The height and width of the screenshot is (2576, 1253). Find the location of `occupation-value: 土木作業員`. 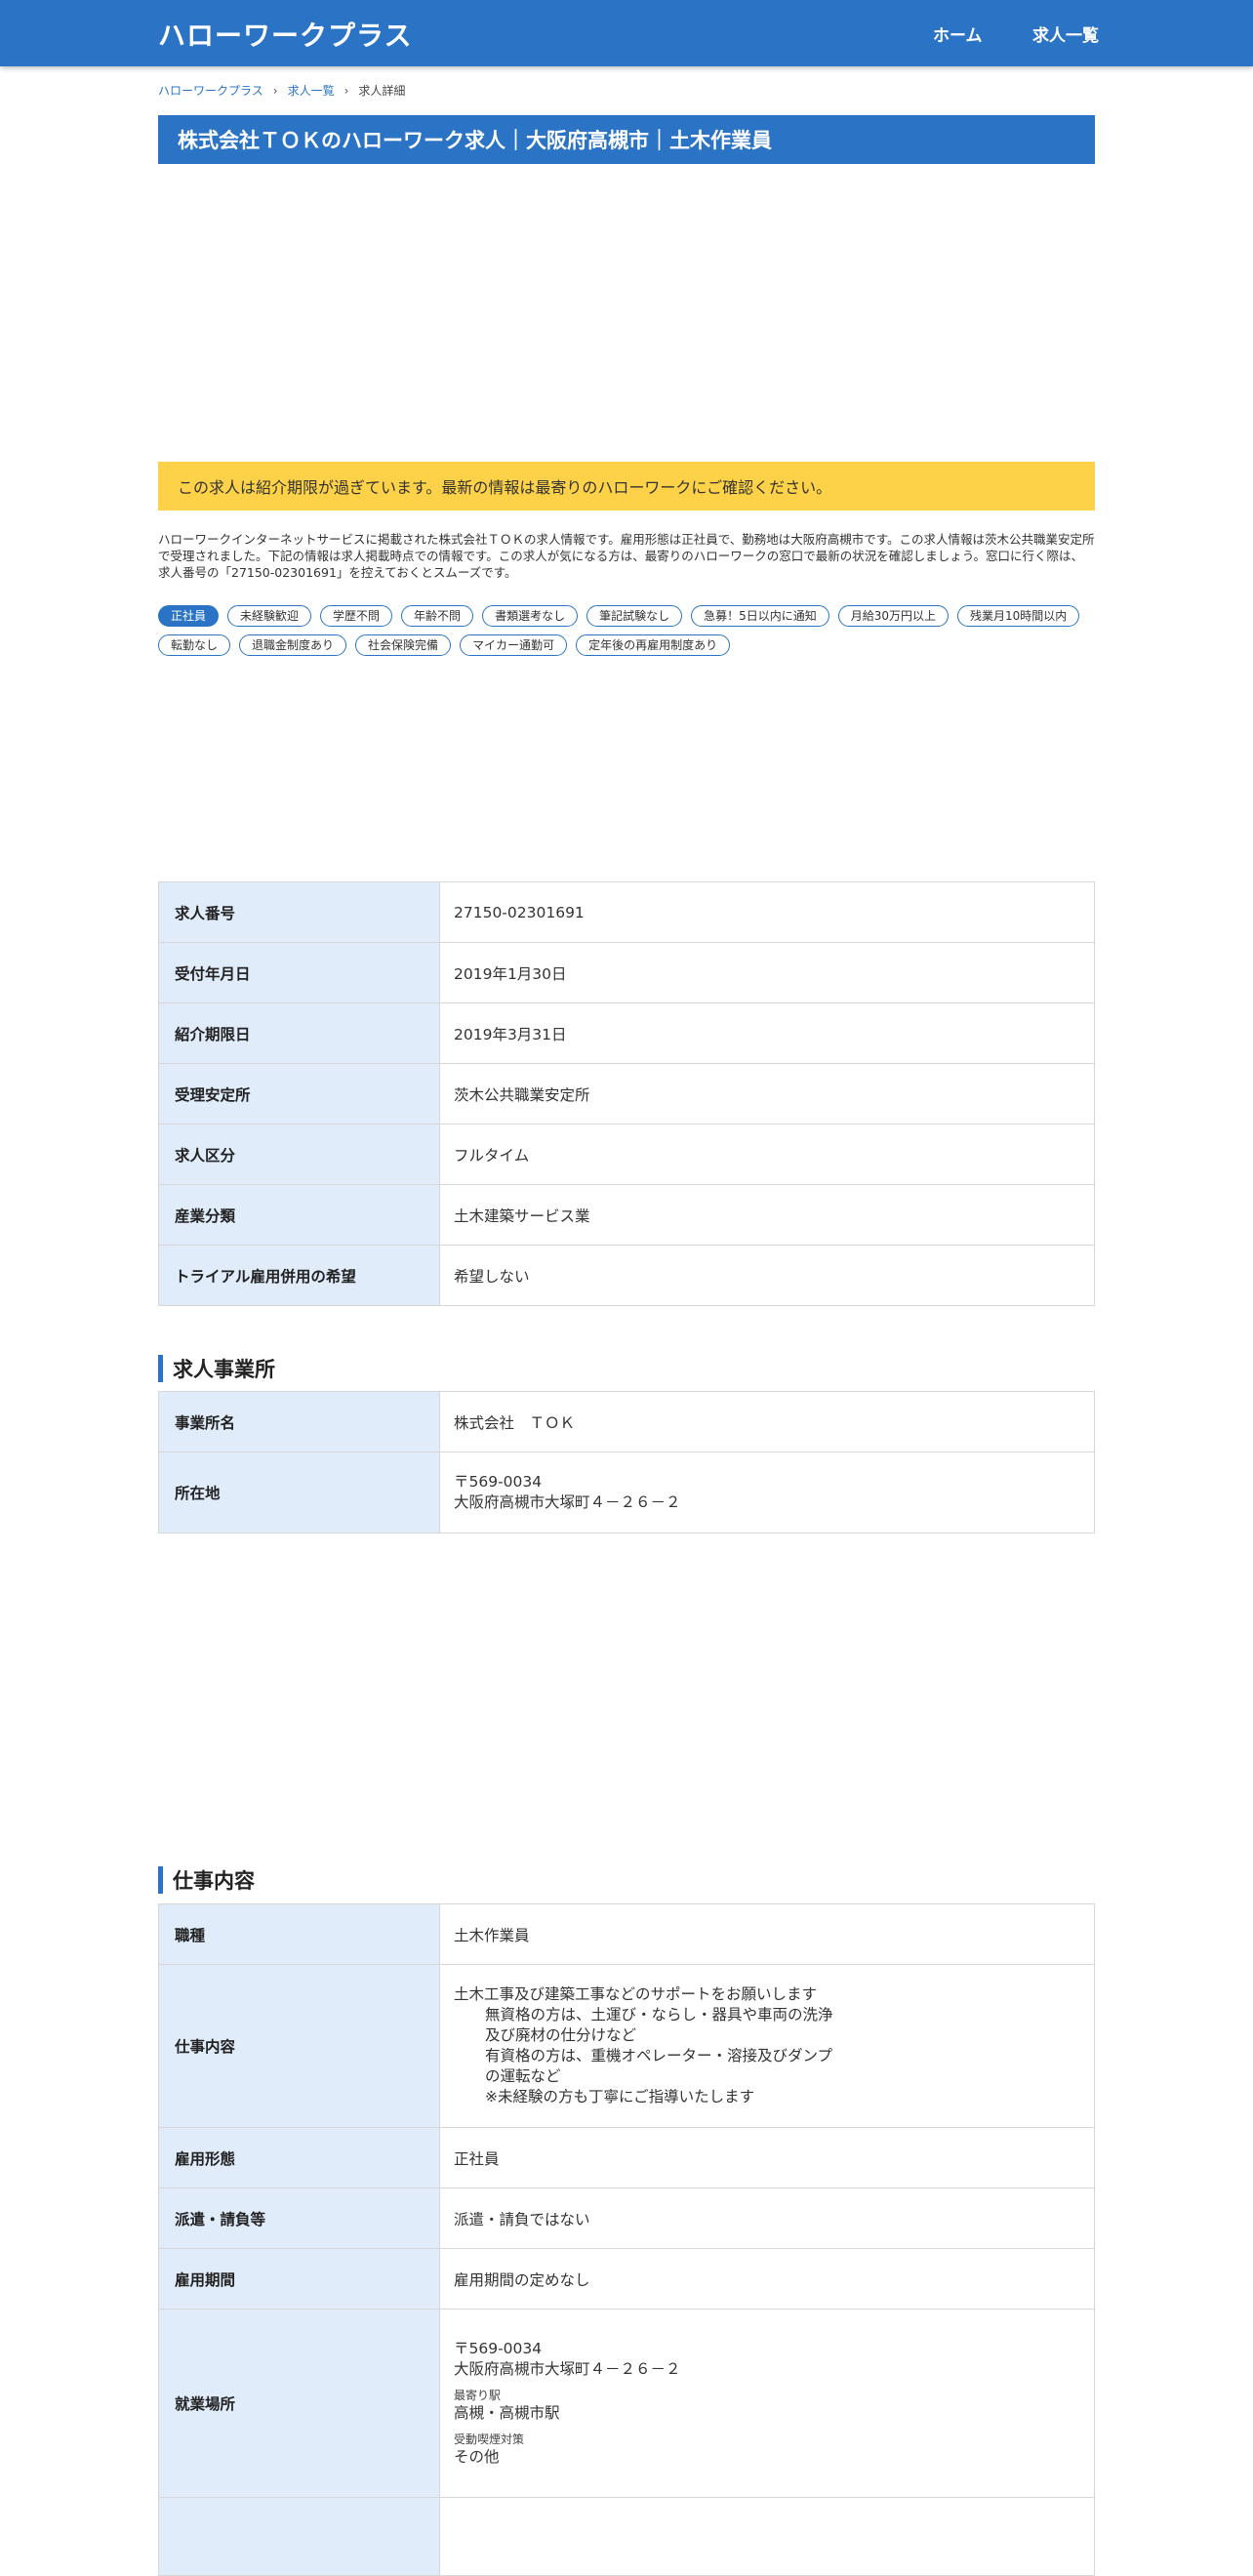

occupation-value: 土木作業員 is located at coordinates (767, 1934).